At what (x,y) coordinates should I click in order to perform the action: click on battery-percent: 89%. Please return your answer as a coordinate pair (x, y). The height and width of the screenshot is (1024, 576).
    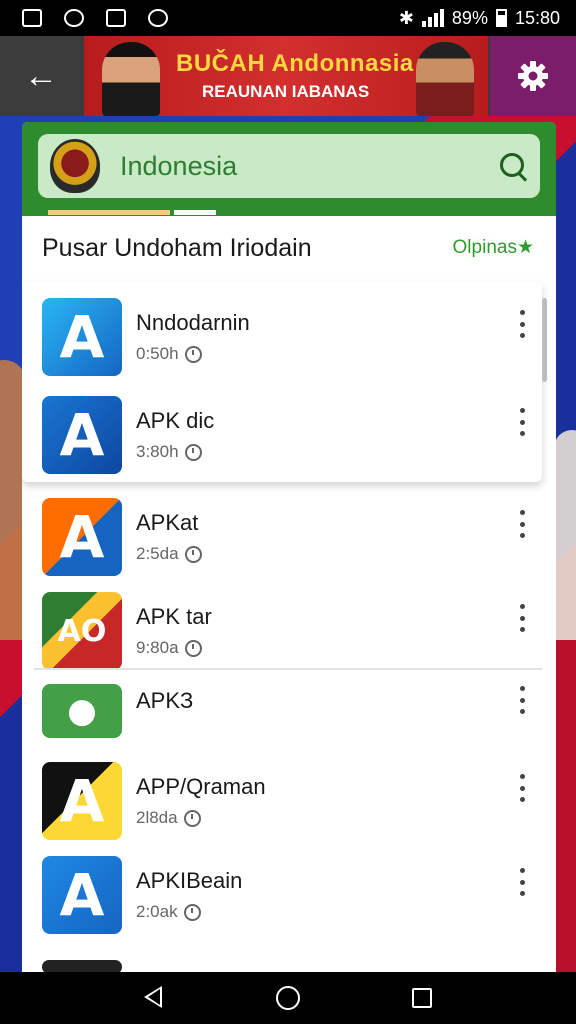
    Looking at the image, I should click on (469, 17).